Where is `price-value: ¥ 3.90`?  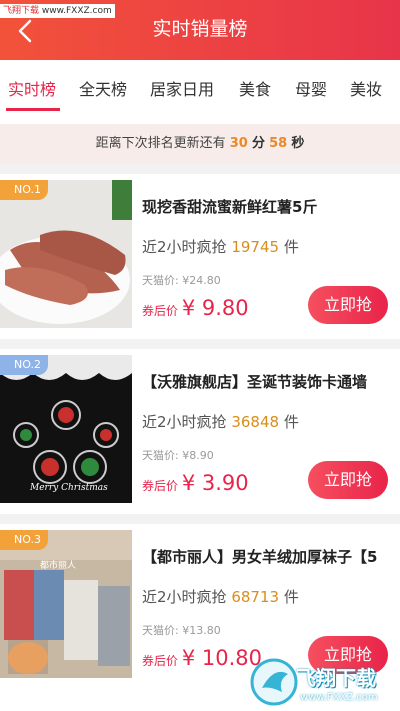
price-value: ¥ 3.90 is located at coordinates (215, 483).